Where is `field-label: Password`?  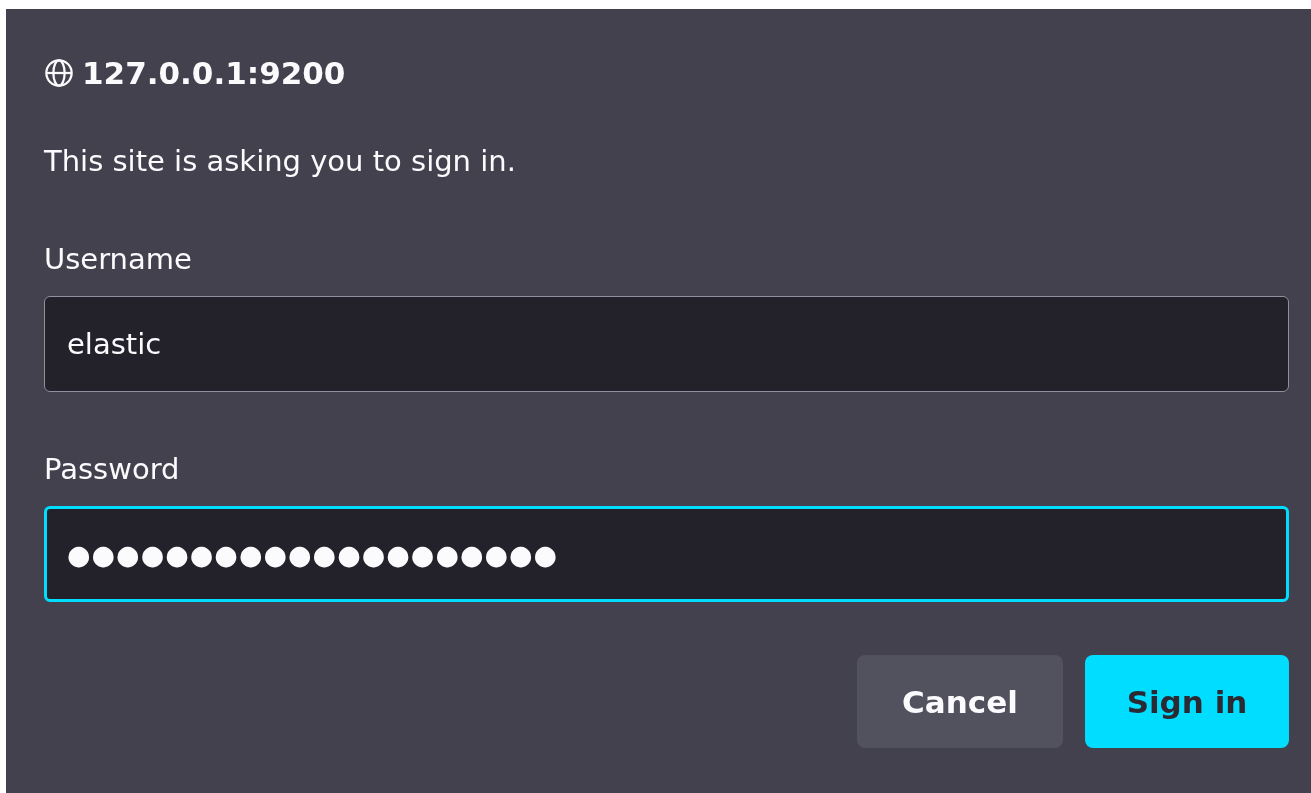 field-label: Password is located at coordinates (112, 469).